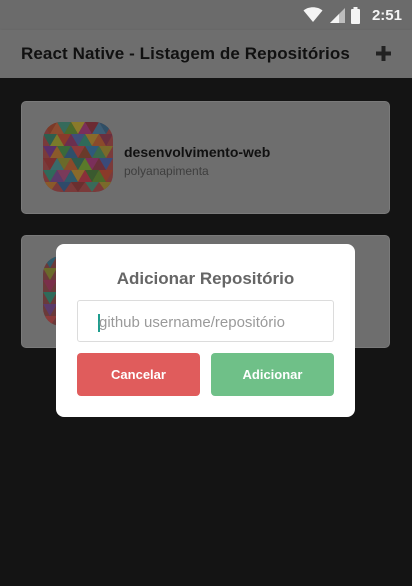 This screenshot has height=586, width=412. Describe the element at coordinates (205, 278) in the screenshot. I see `dialog-title: Adicionar Repositório` at that location.